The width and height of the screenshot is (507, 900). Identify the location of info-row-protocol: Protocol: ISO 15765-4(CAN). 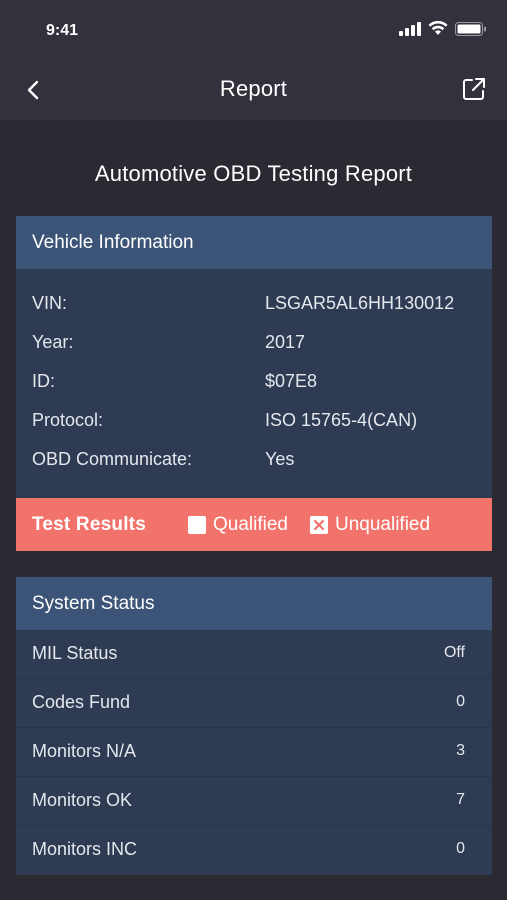
(254, 421).